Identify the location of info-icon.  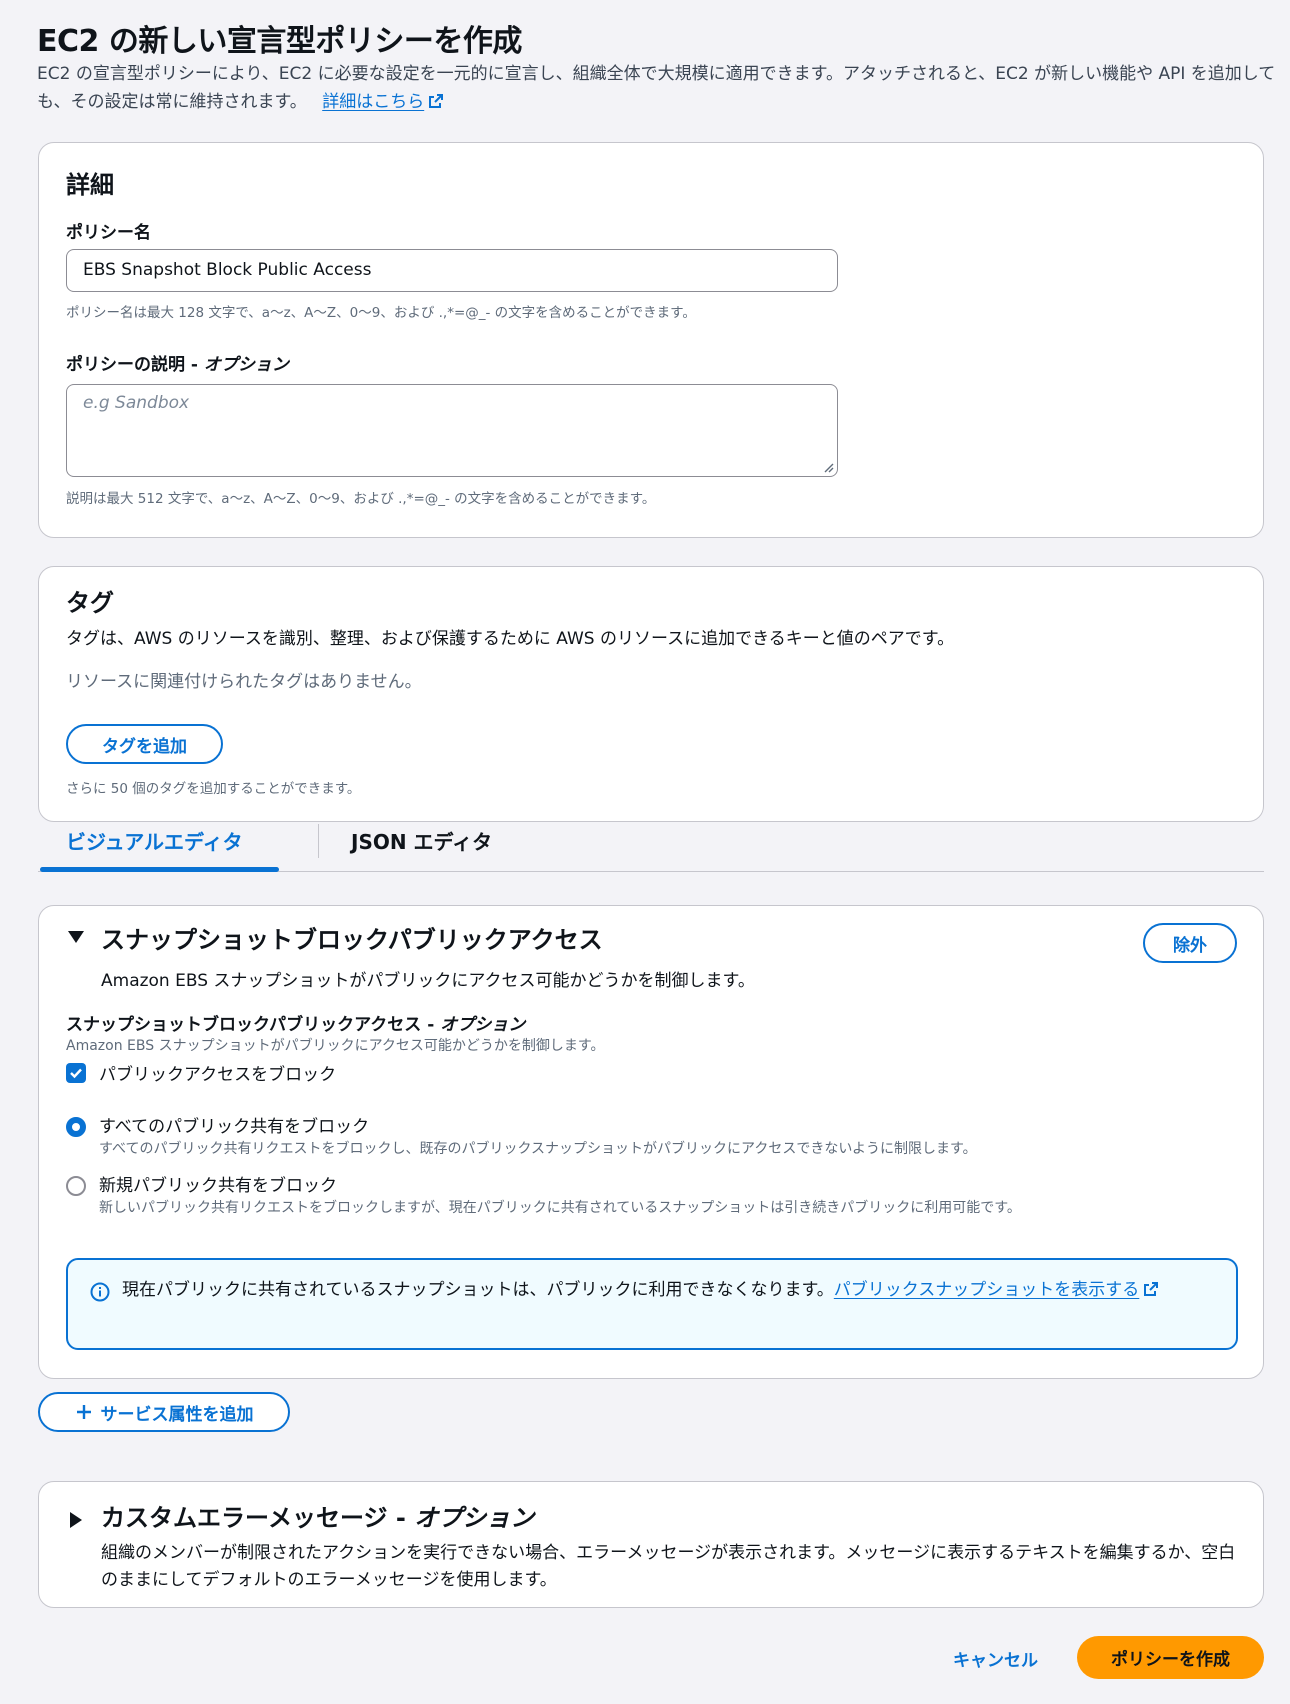
(100, 1292).